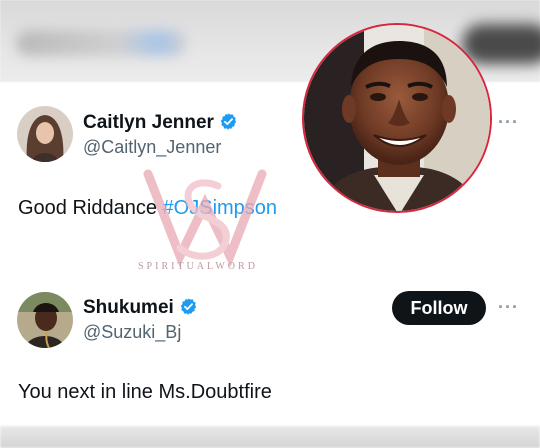  What do you see at coordinates (140, 309) in the screenshot?
I see `display-name: Shukumei` at bounding box center [140, 309].